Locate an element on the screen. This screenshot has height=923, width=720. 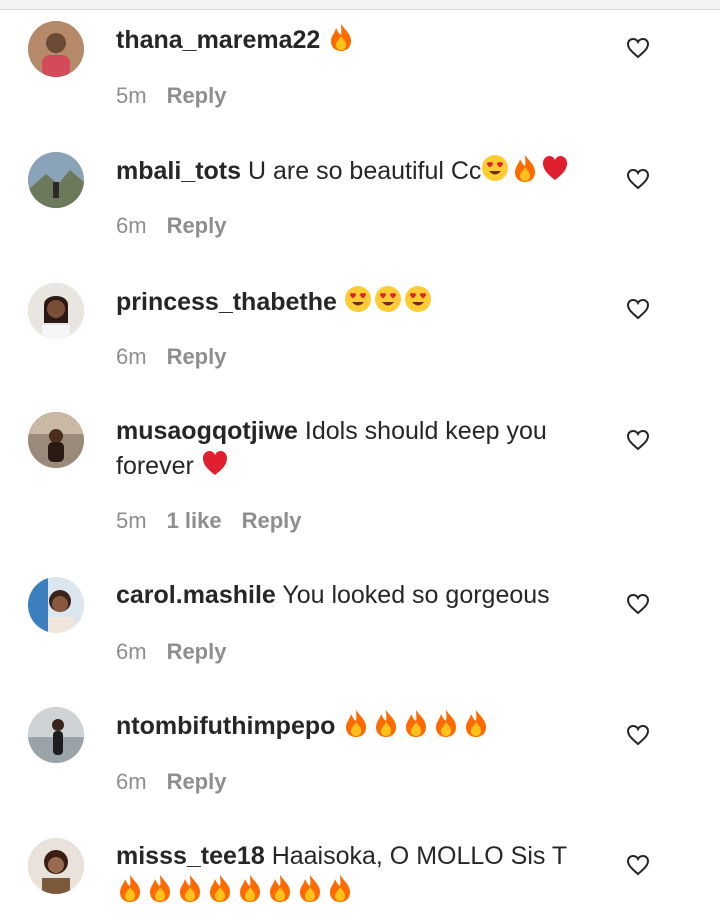
comment-username: musaogqotjiwe is located at coordinates (207, 431).